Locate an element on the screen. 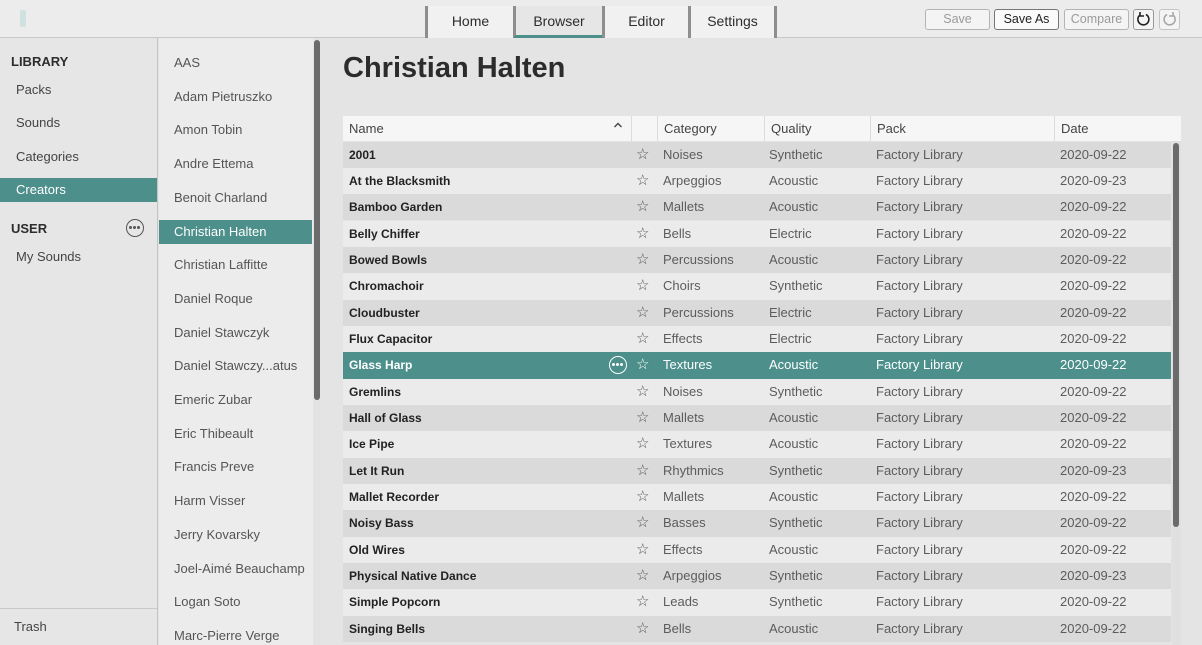 This screenshot has width=1202, height=645. save-as-button: Save As is located at coordinates (1026, 19).